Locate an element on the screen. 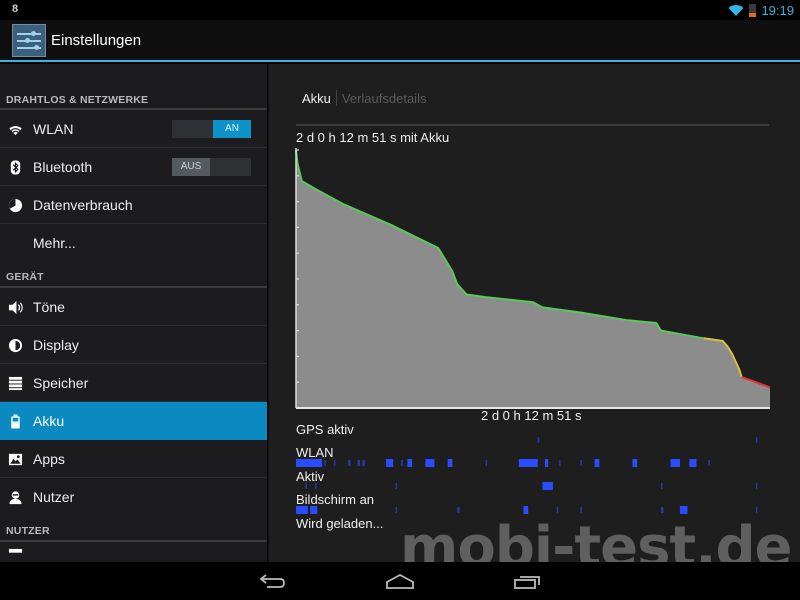 The image size is (800, 600). tab-divider is located at coordinates (336, 98).